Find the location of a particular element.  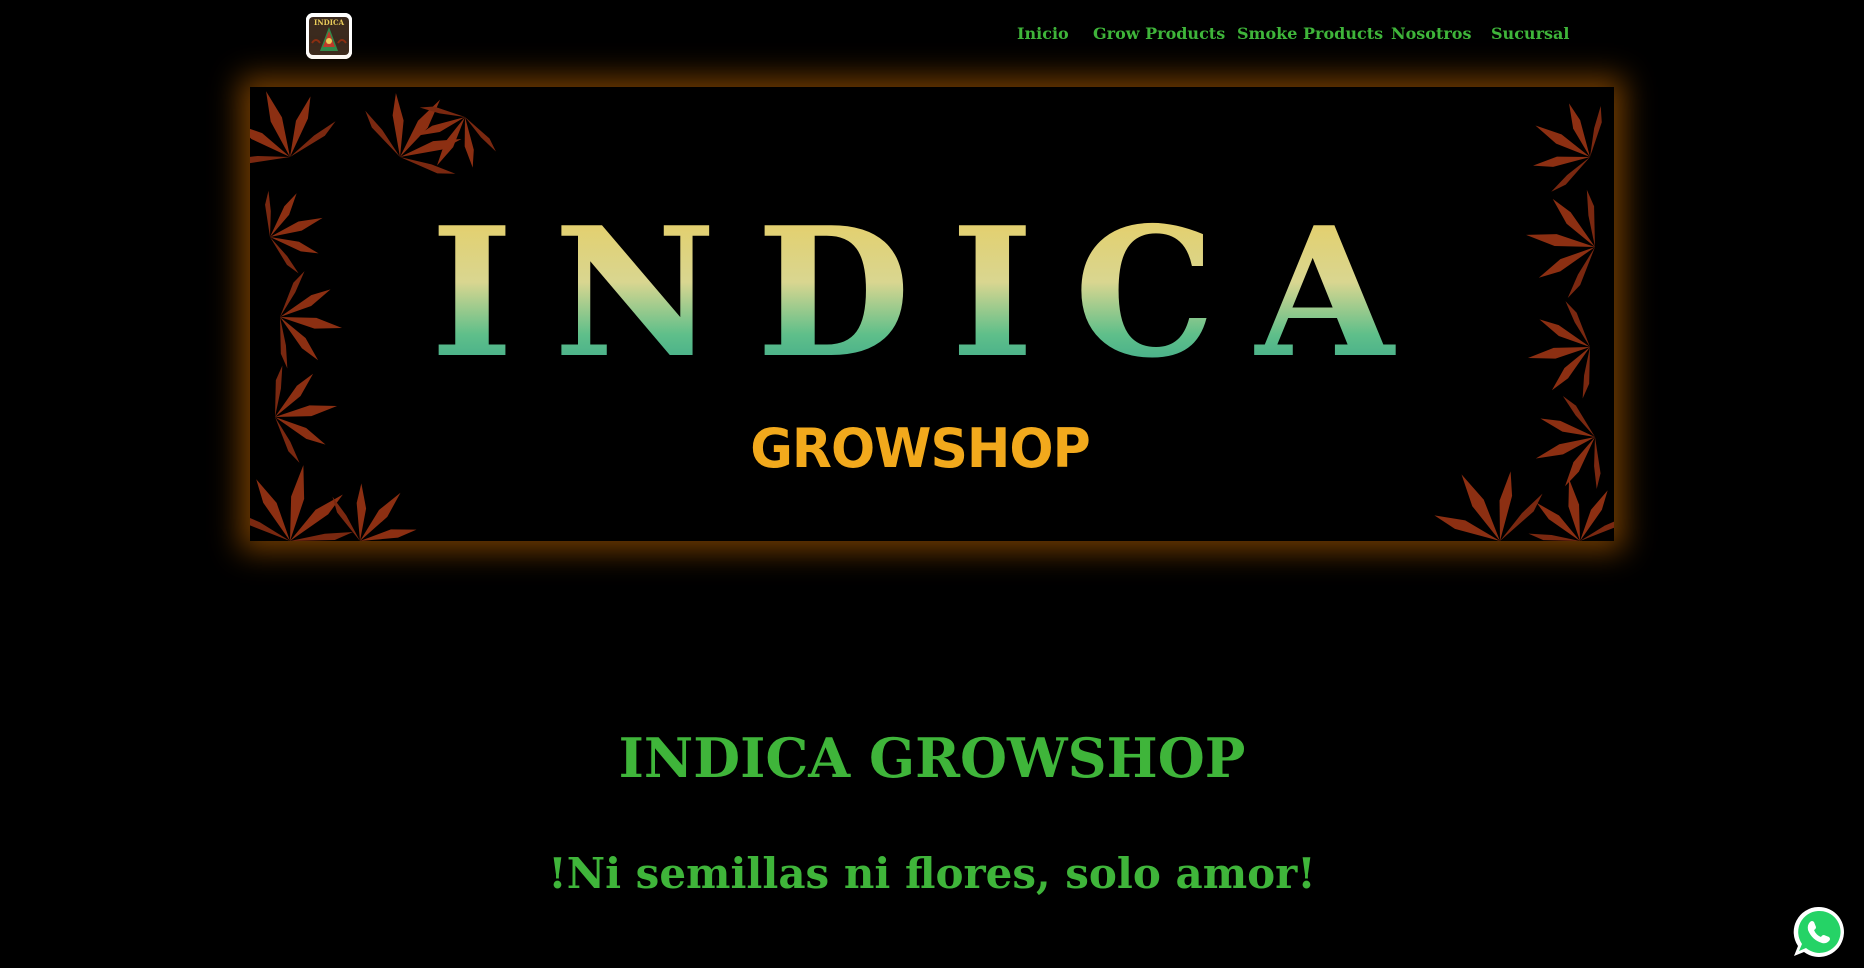

banner-title: INDICA is located at coordinates (931, 292).